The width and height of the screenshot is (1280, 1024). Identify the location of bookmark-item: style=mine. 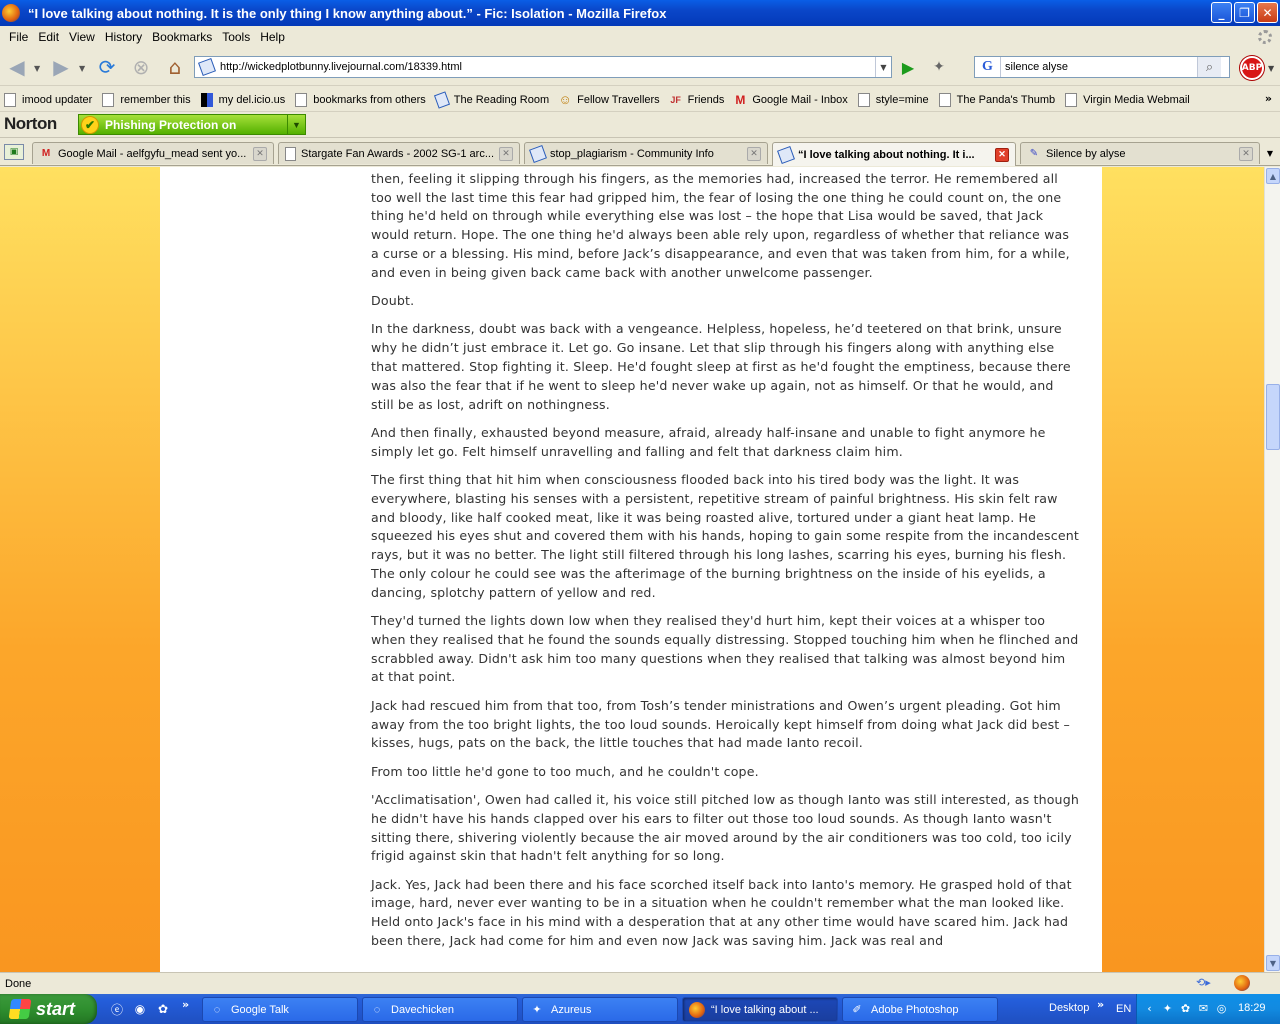
(893, 99).